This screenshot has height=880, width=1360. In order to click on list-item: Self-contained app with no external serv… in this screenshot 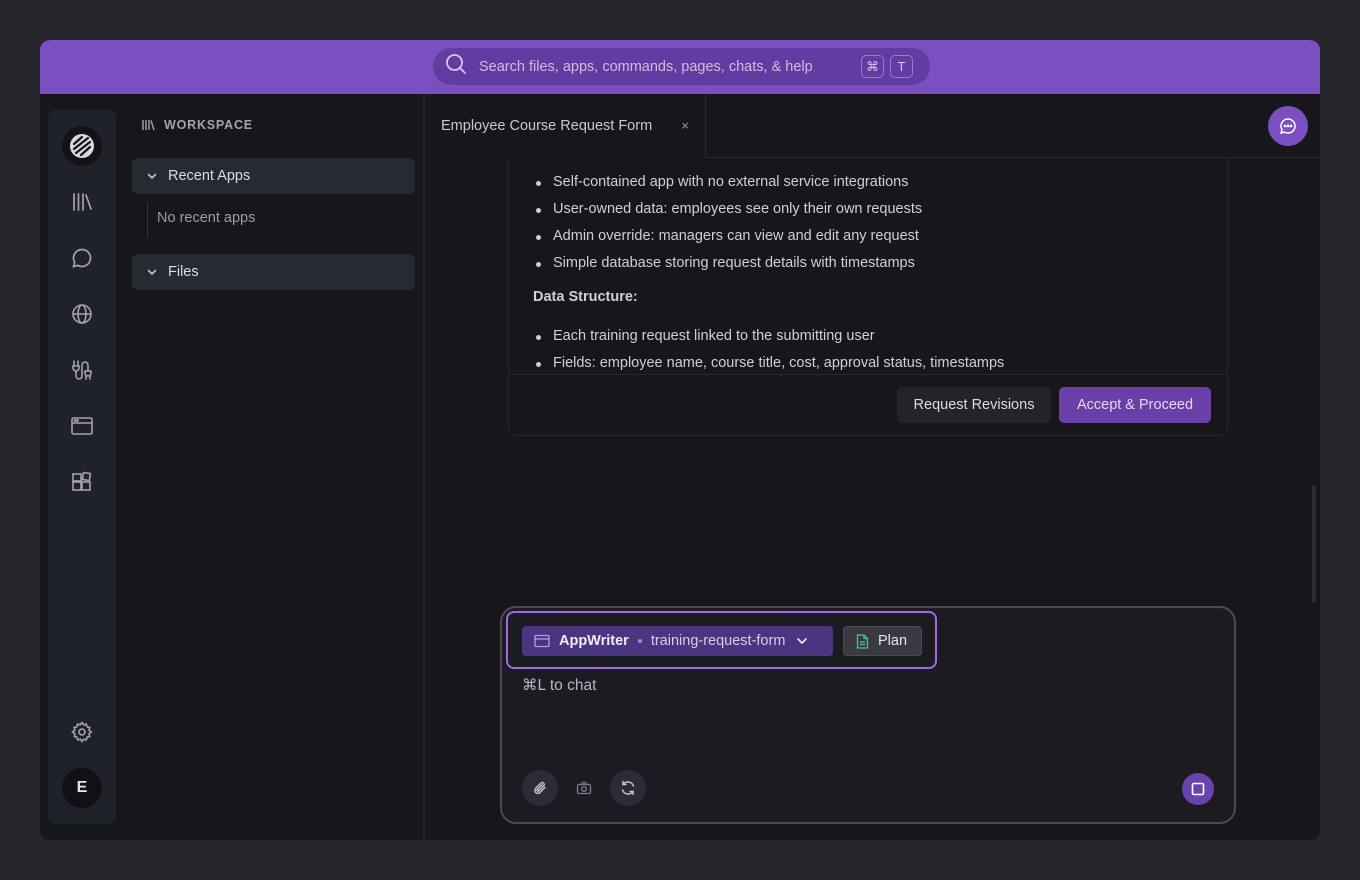, I will do `click(727, 187)`.